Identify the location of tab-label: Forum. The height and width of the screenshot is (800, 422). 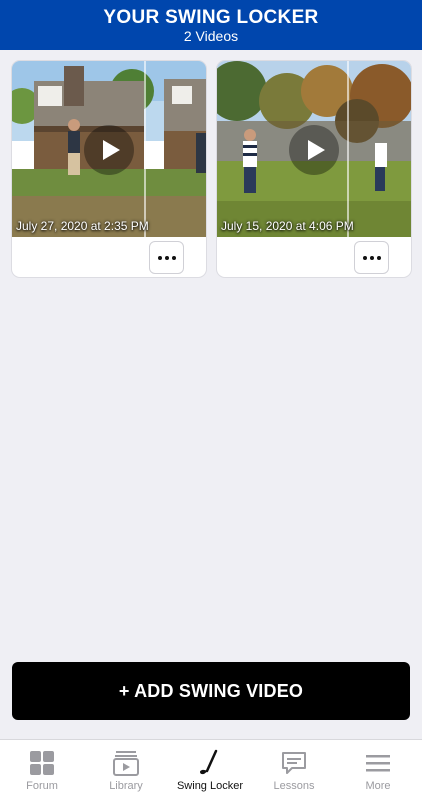
(42, 786).